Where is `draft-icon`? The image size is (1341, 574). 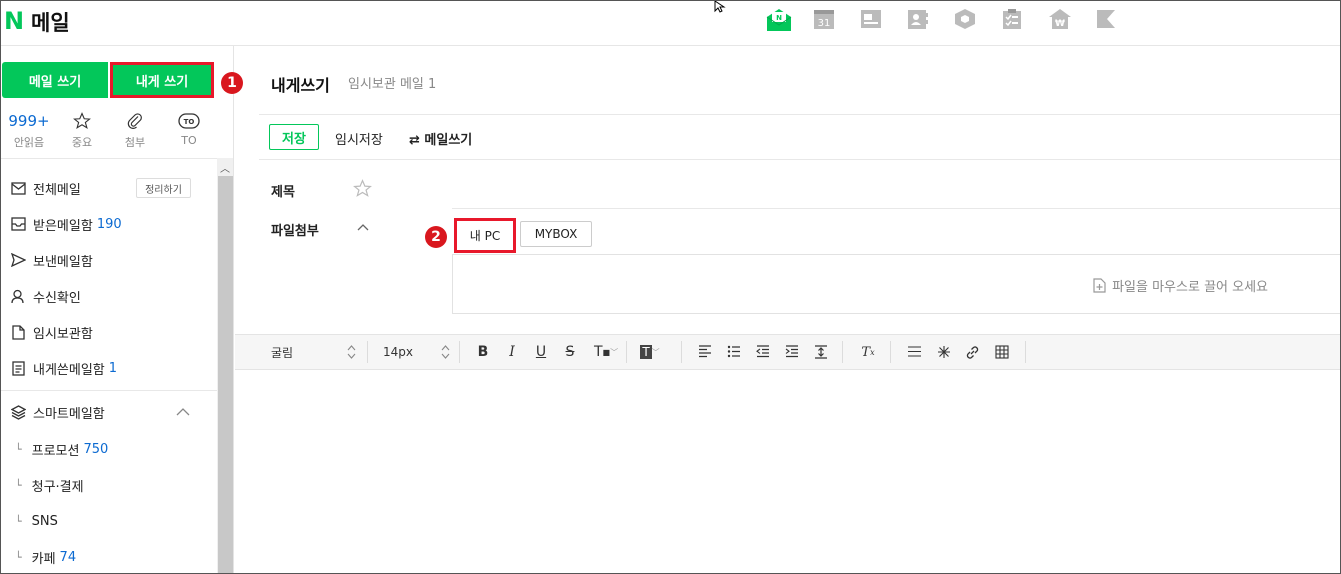
draft-icon is located at coordinates (18, 332).